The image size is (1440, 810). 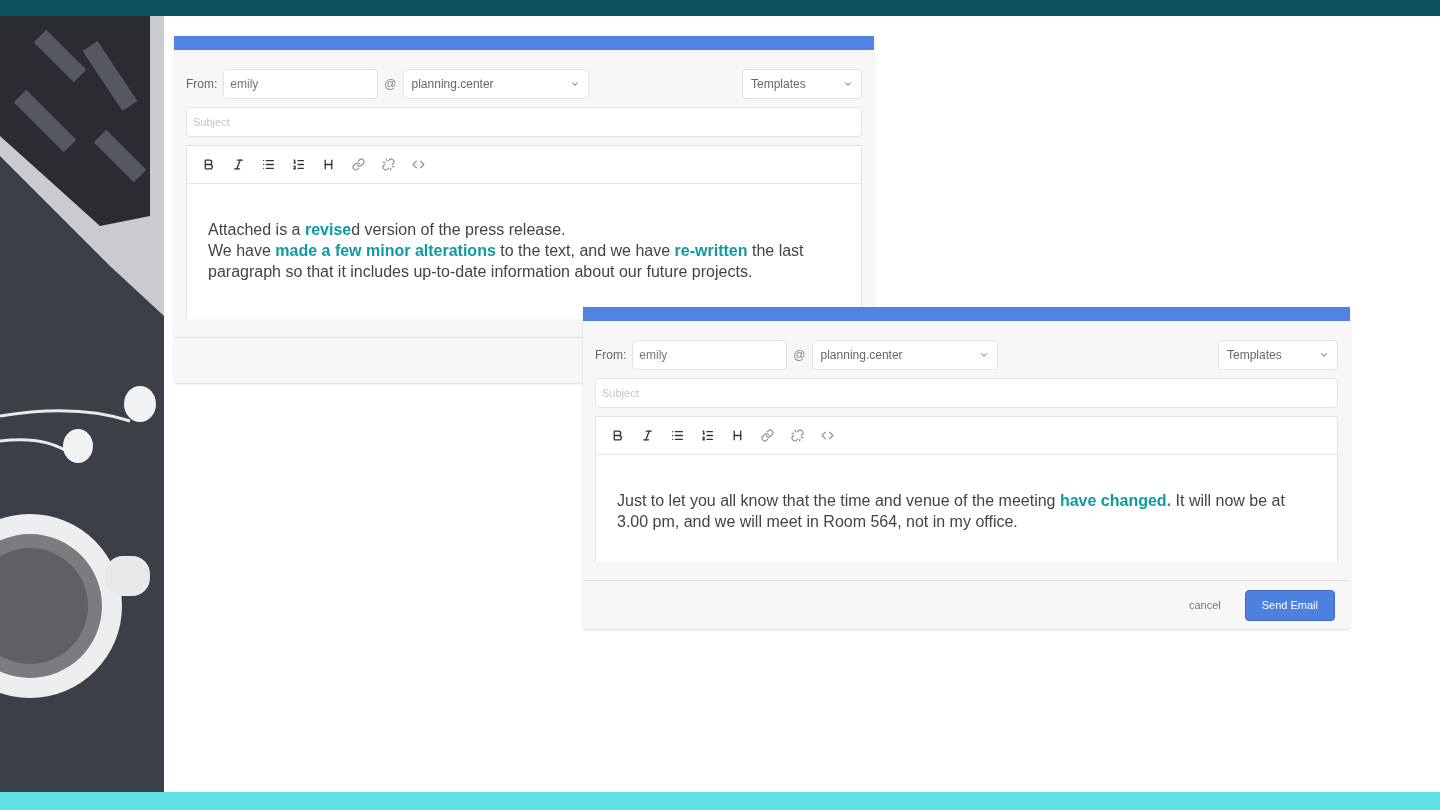 What do you see at coordinates (1204, 605) in the screenshot?
I see `cancel-link: cancel` at bounding box center [1204, 605].